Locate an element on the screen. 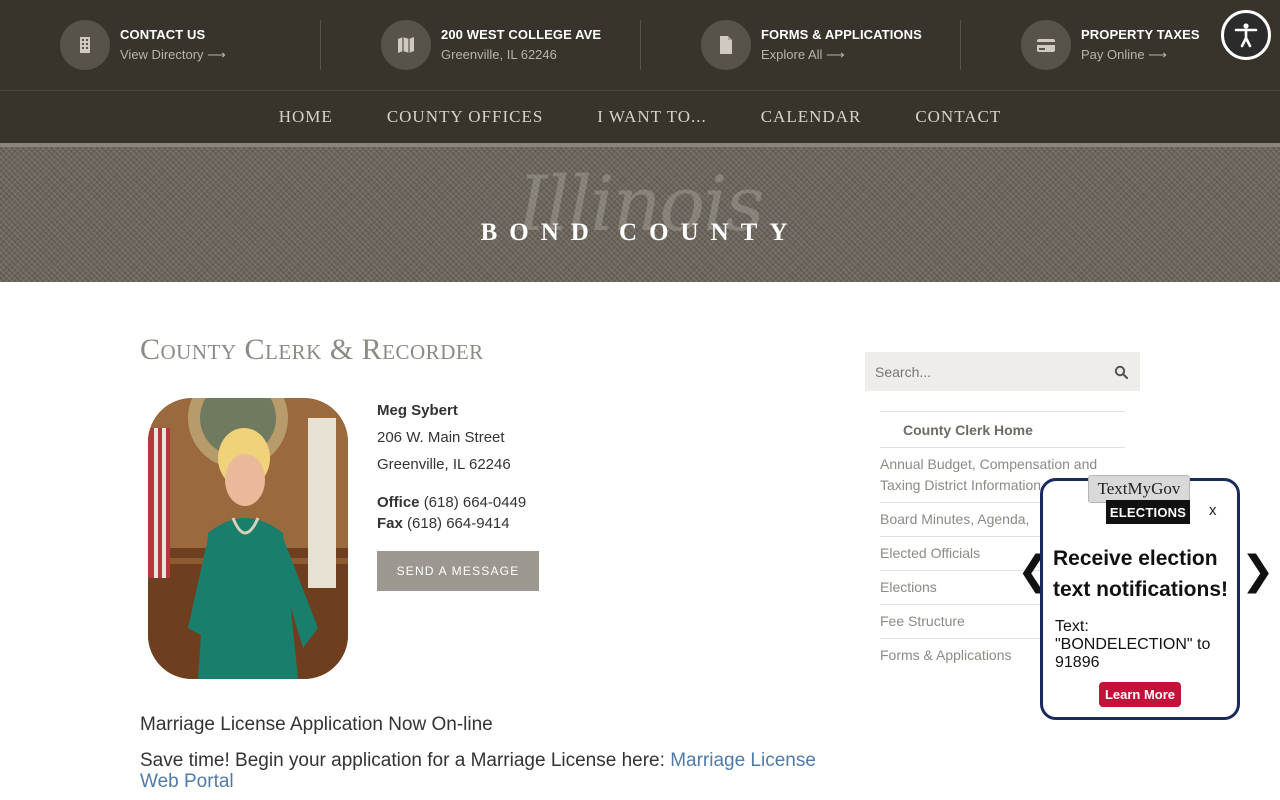 Image resolution: width=1280 pixels, height=800 pixels. fax-number: (618) 664-9414 is located at coordinates (458, 523).